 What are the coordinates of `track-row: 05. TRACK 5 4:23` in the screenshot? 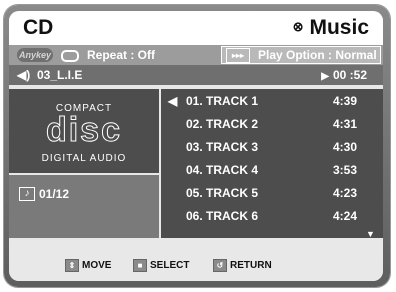 It's located at (272, 193).